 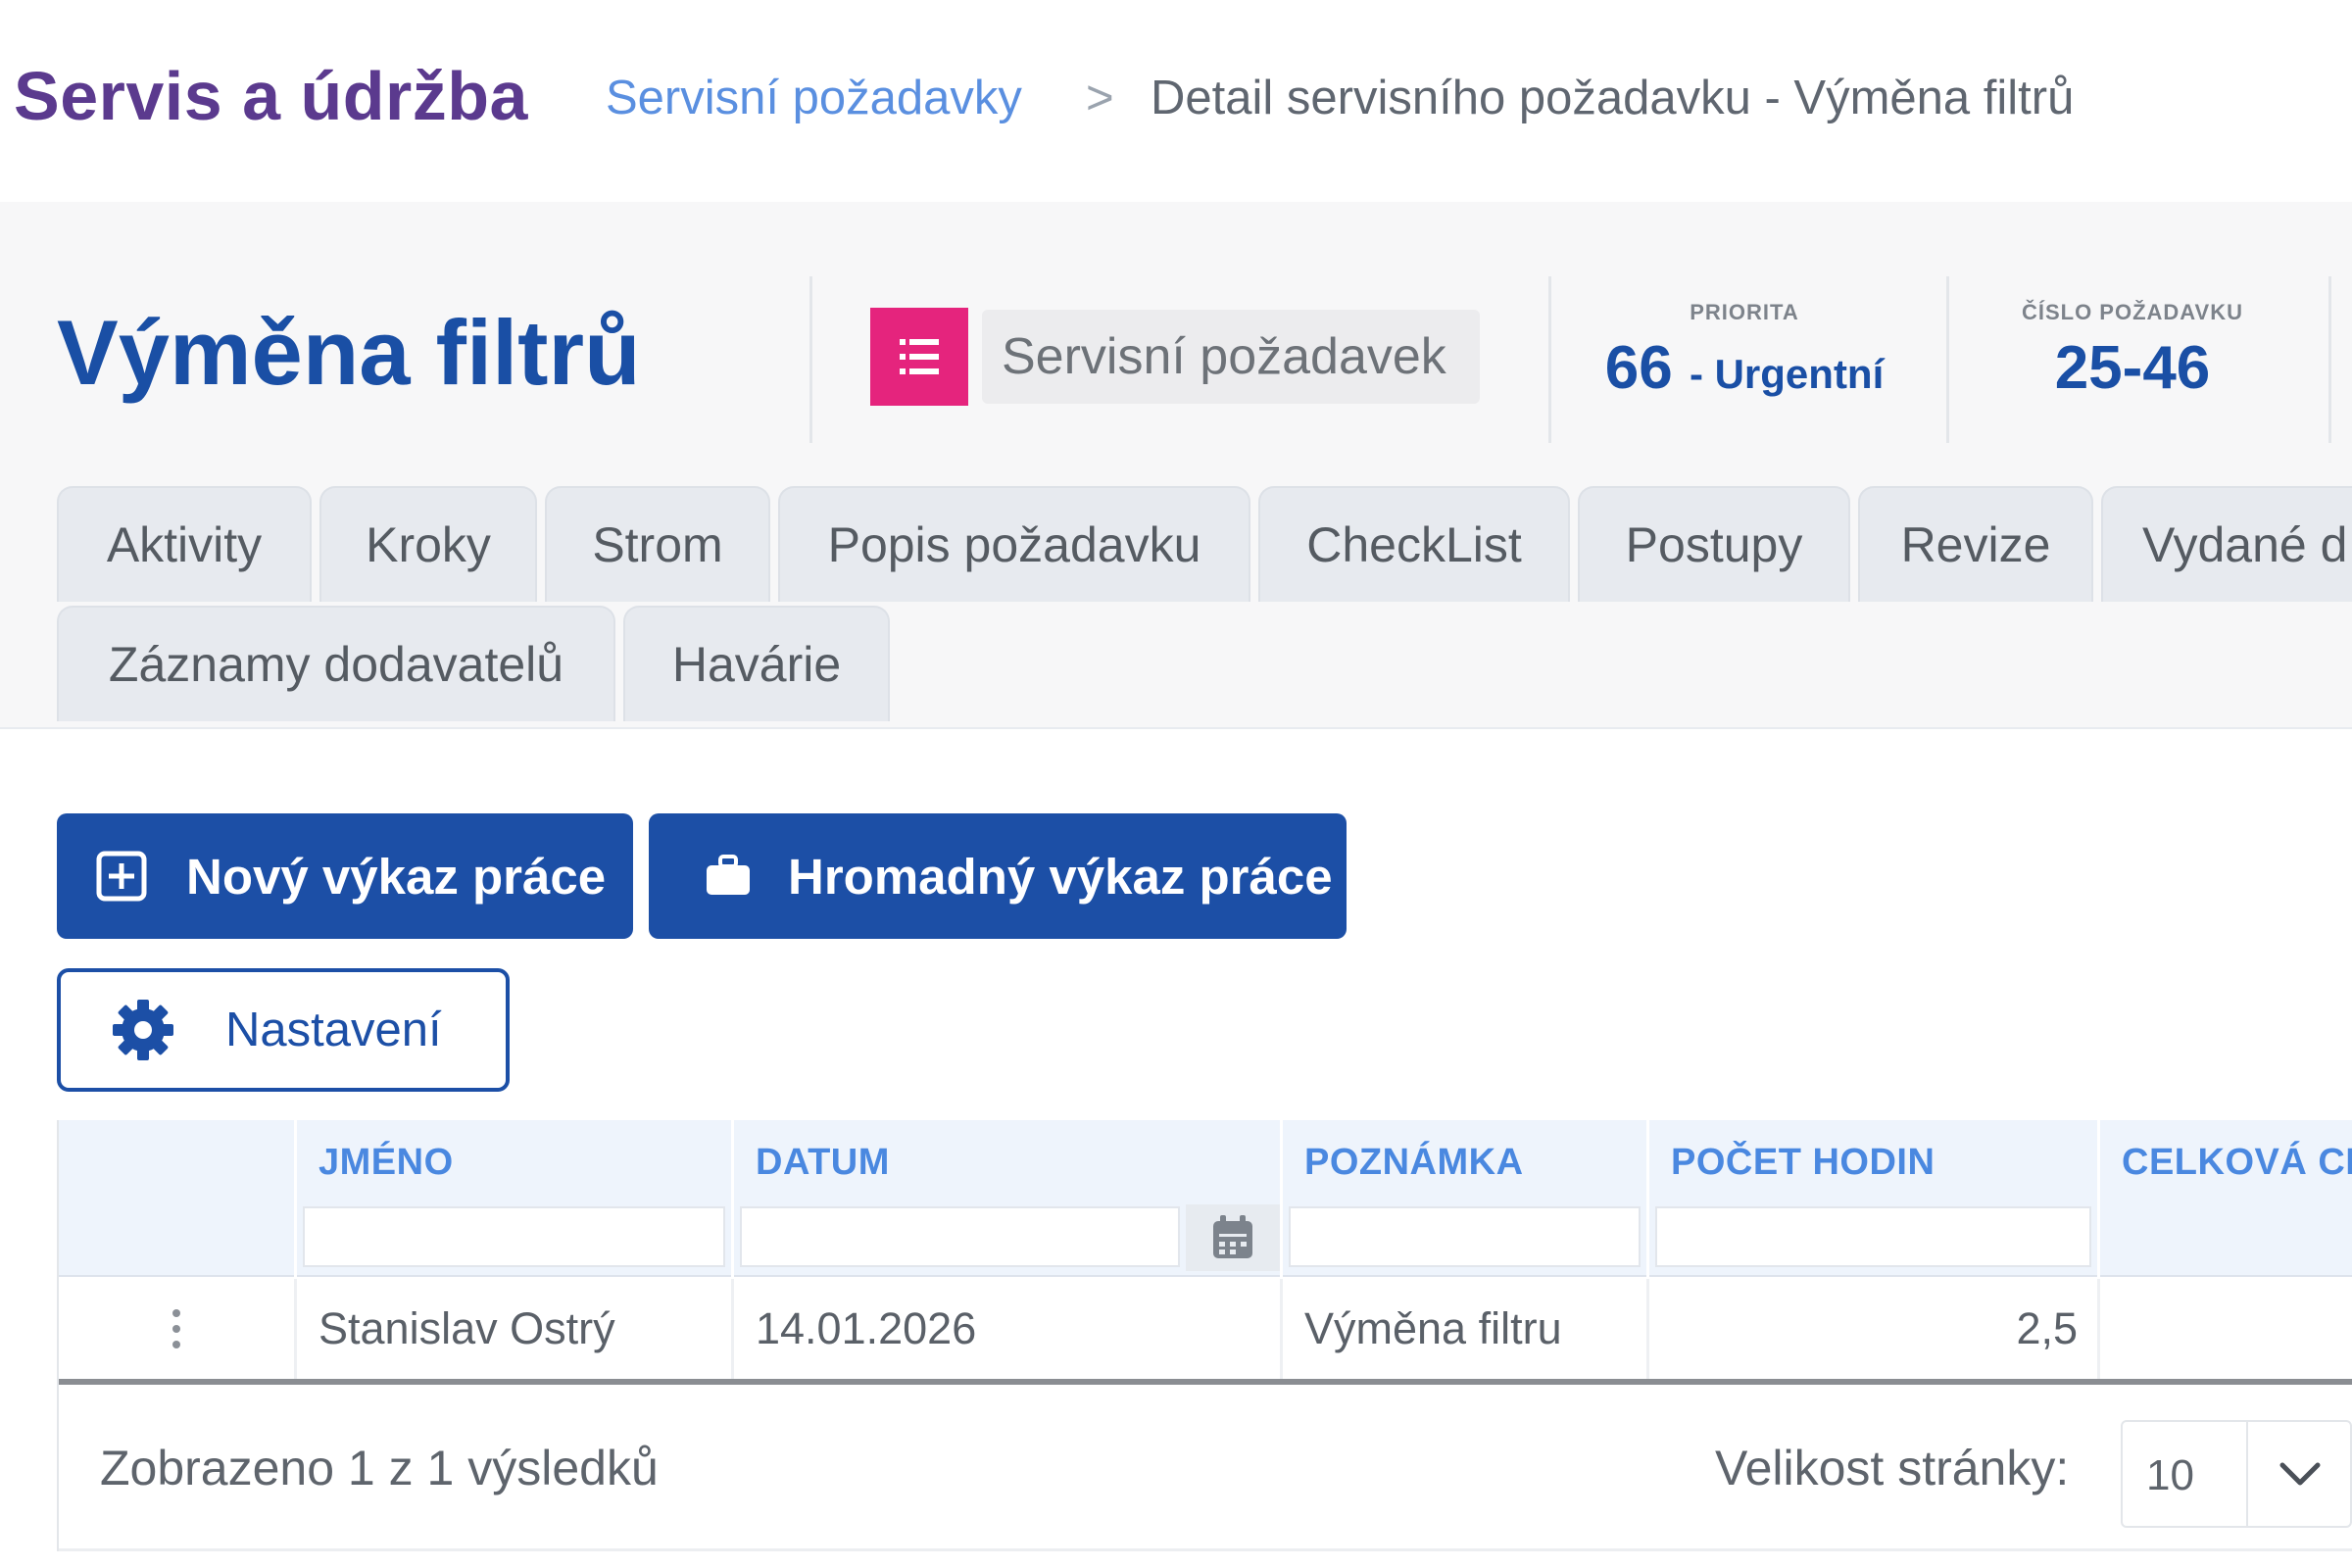 What do you see at coordinates (2236, 1474) in the screenshot?
I see `page-size-select: 10` at bounding box center [2236, 1474].